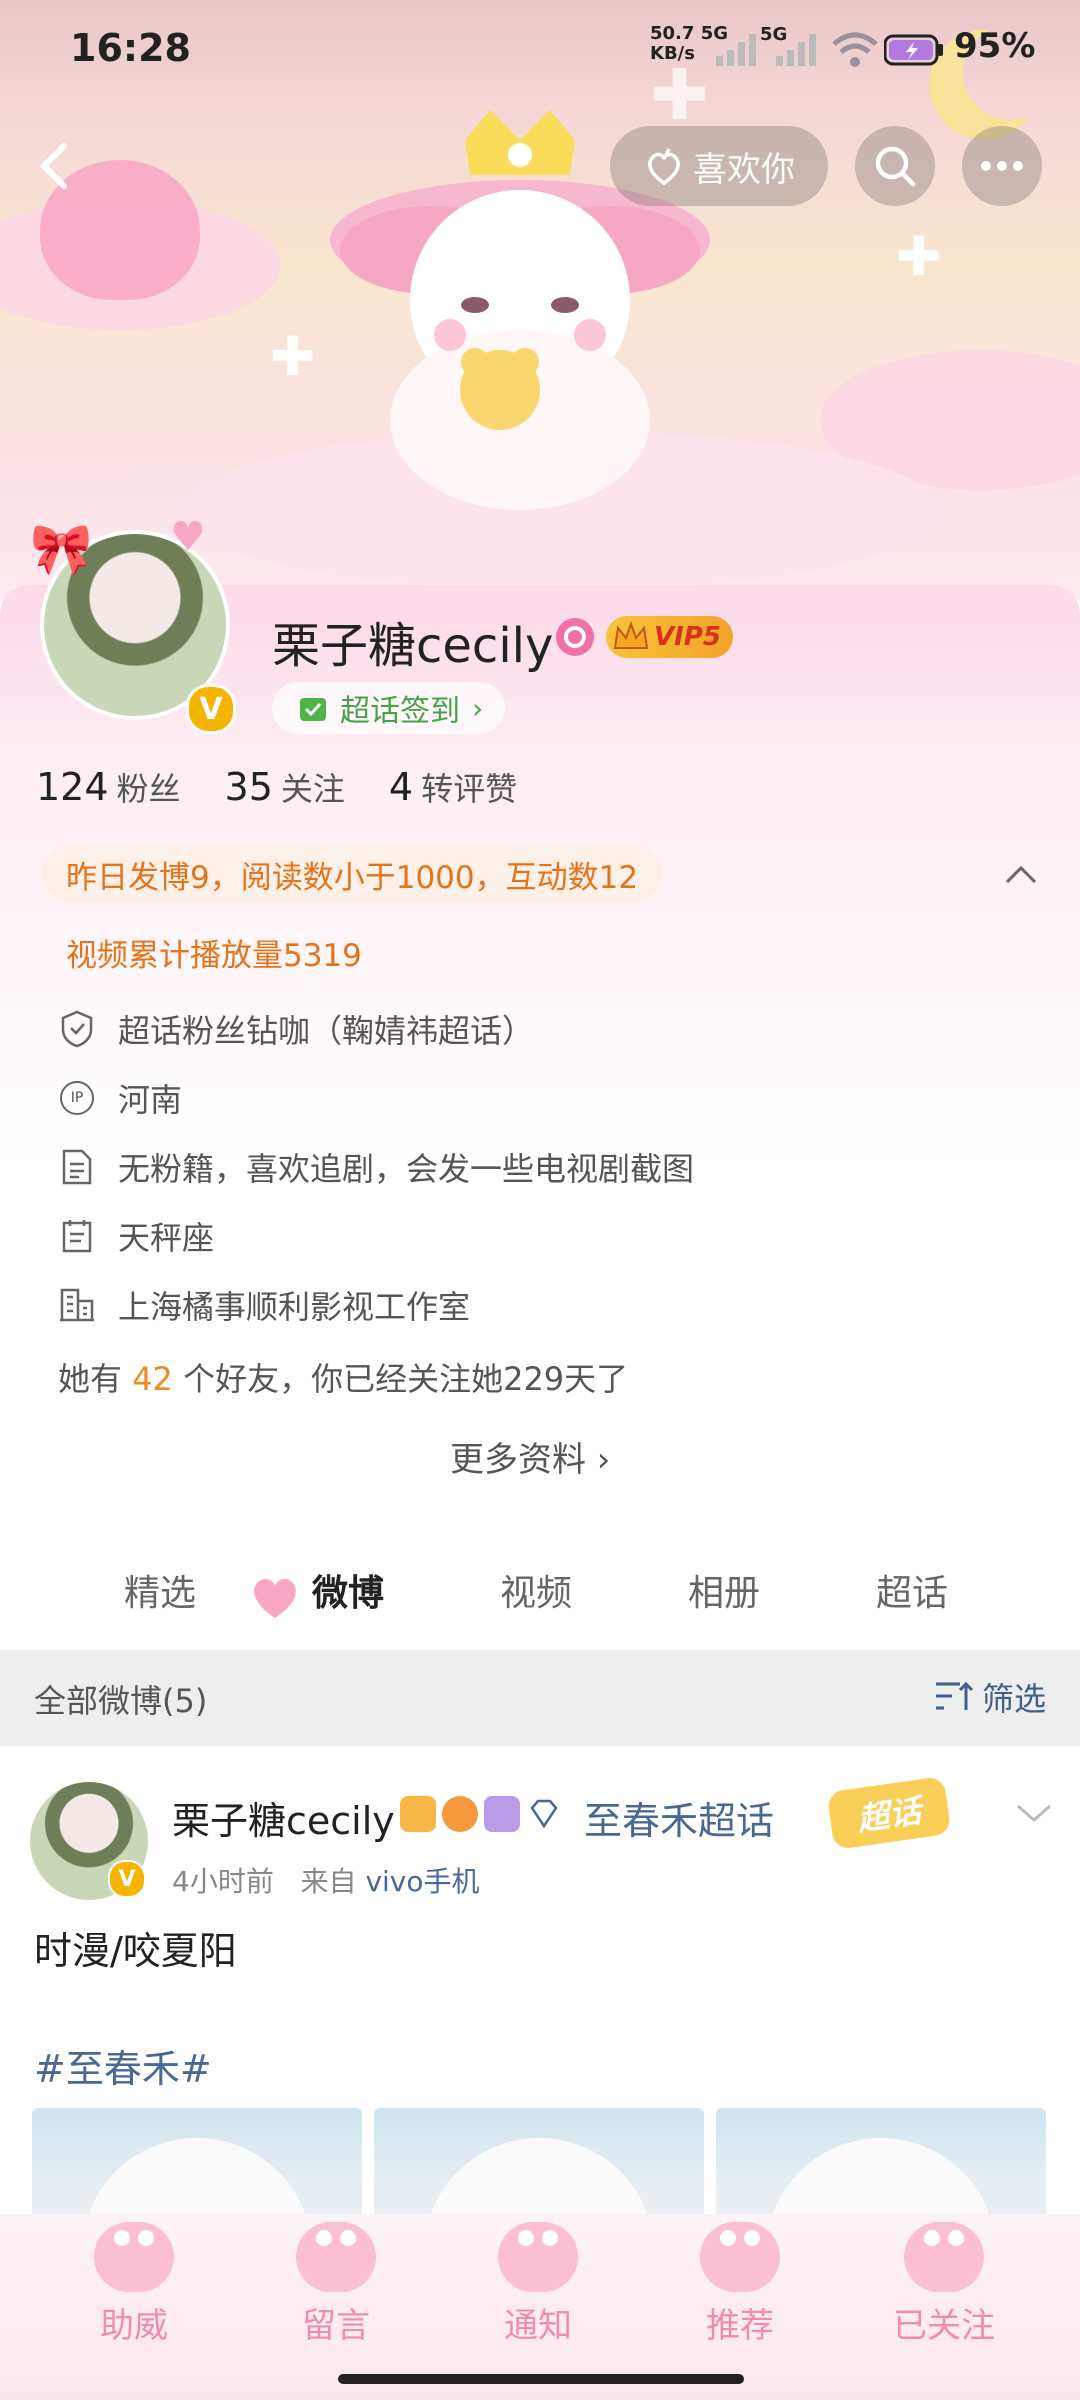 The image size is (1080, 2400). What do you see at coordinates (223, 1881) in the screenshot?
I see `post-time: 4小时前` at bounding box center [223, 1881].